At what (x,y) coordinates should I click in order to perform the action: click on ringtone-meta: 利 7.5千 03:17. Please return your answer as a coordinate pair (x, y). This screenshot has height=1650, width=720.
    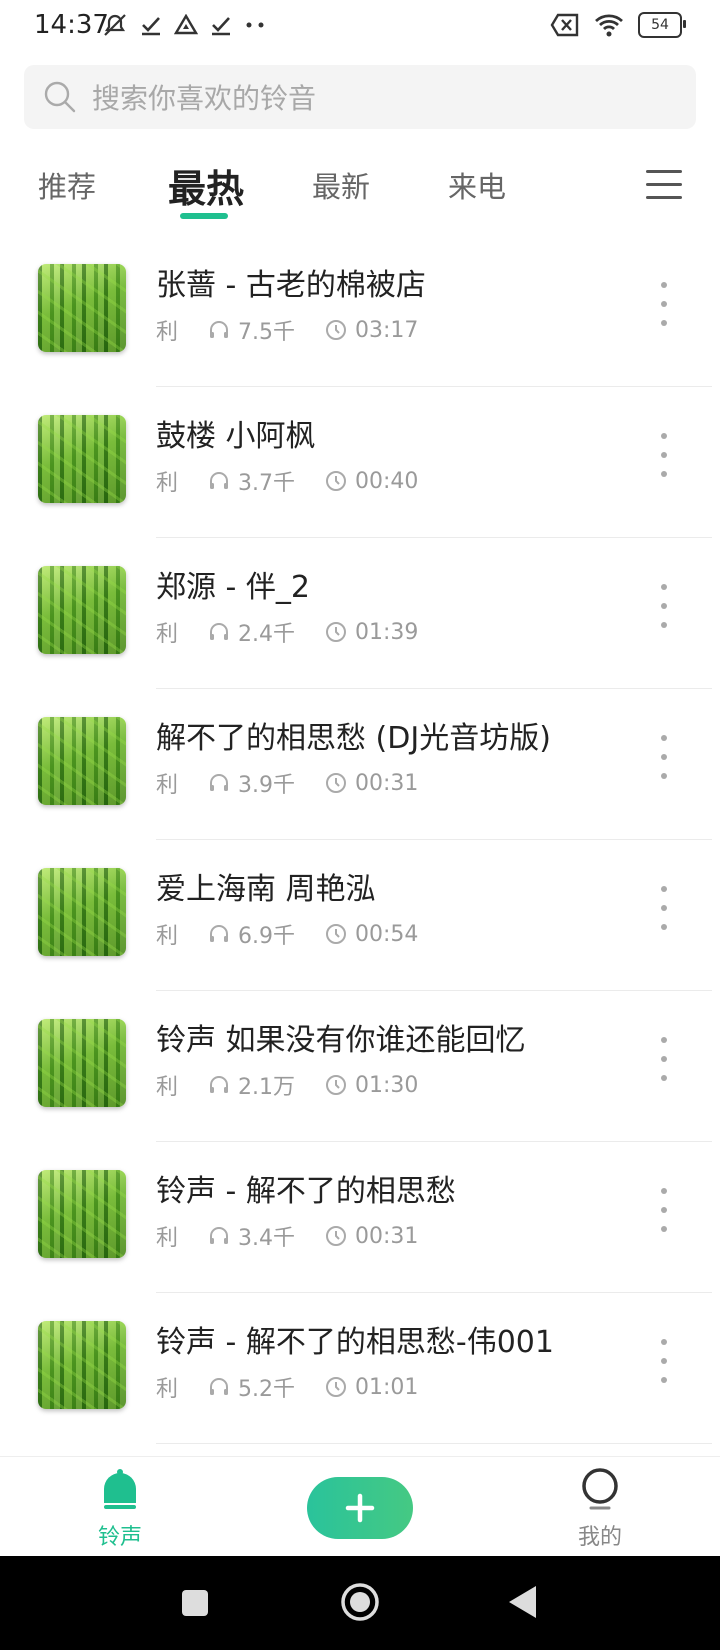
    Looking at the image, I should click on (287, 330).